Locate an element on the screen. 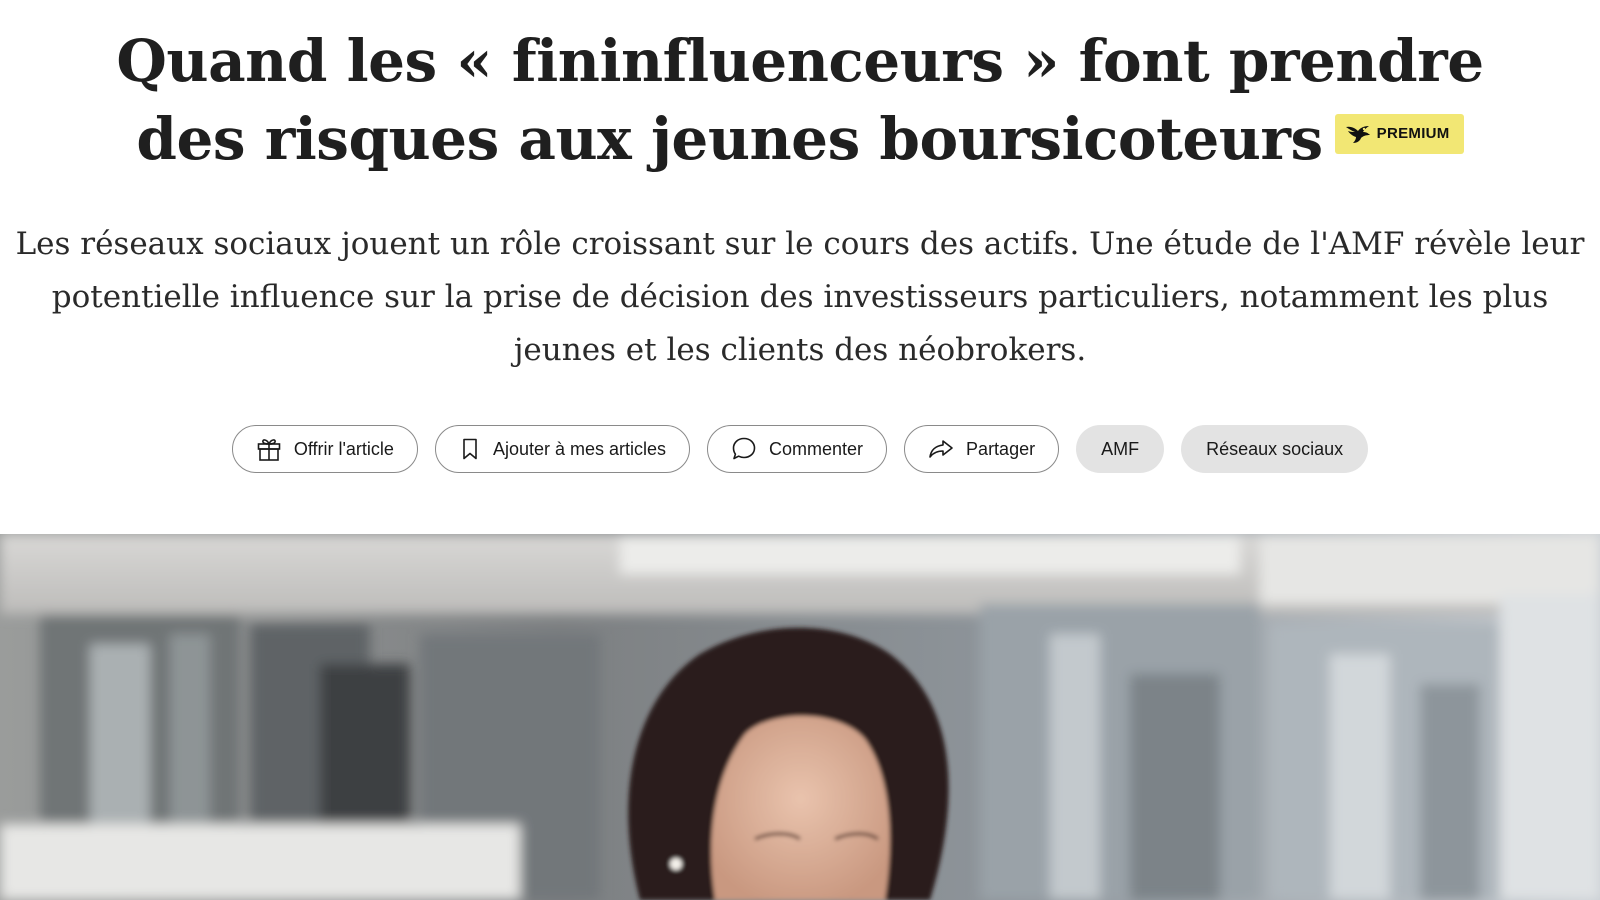  offer-article-button: Offrir l'article is located at coordinates (324, 449).